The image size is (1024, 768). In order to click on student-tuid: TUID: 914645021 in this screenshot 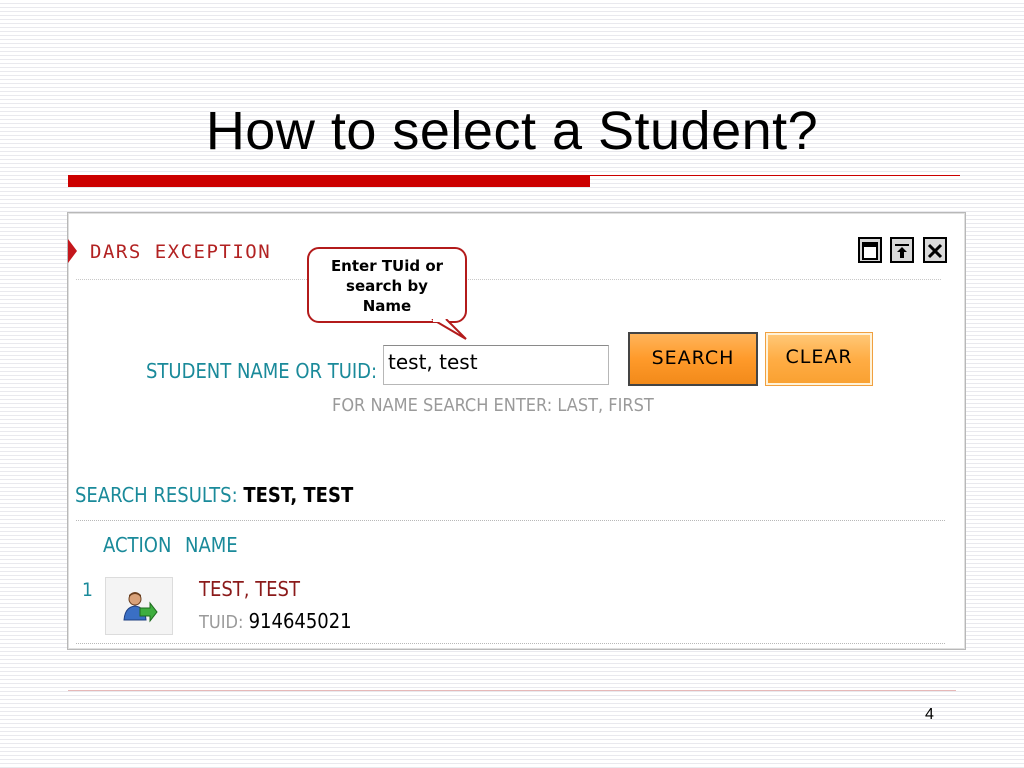, I will do `click(275, 621)`.